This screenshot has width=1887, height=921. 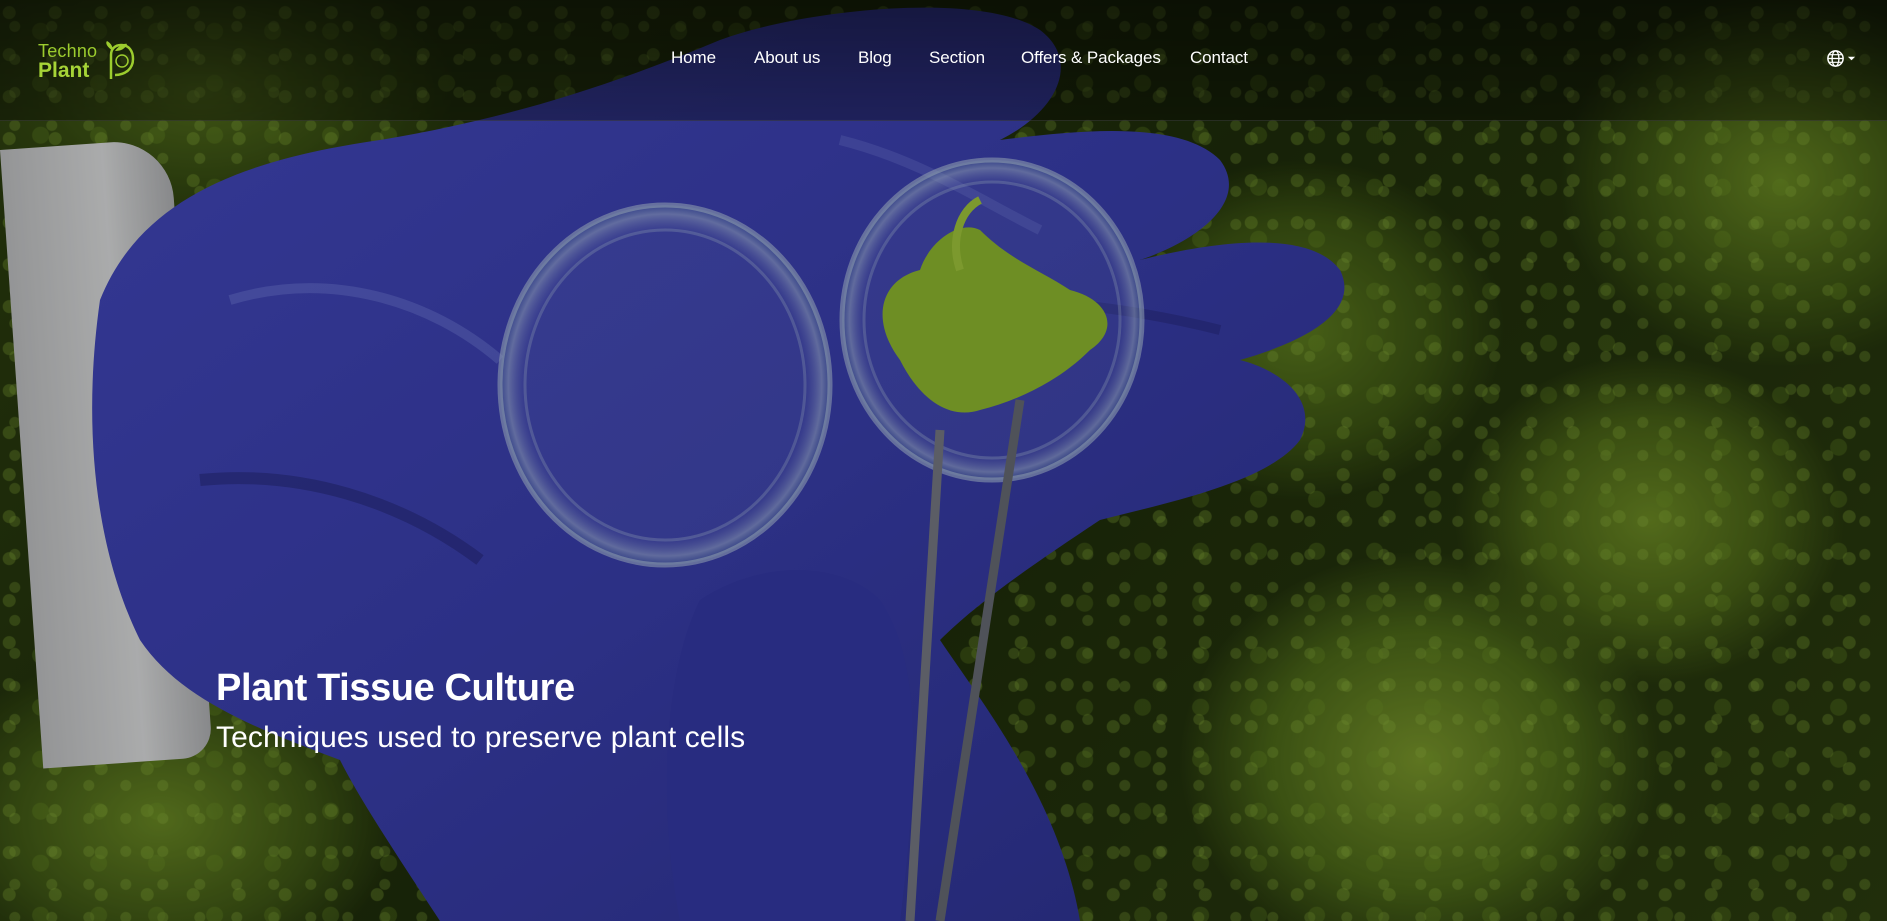 What do you see at coordinates (481, 737) in the screenshot?
I see `hero-subtitle: Techniques used to preserve plant cells` at bounding box center [481, 737].